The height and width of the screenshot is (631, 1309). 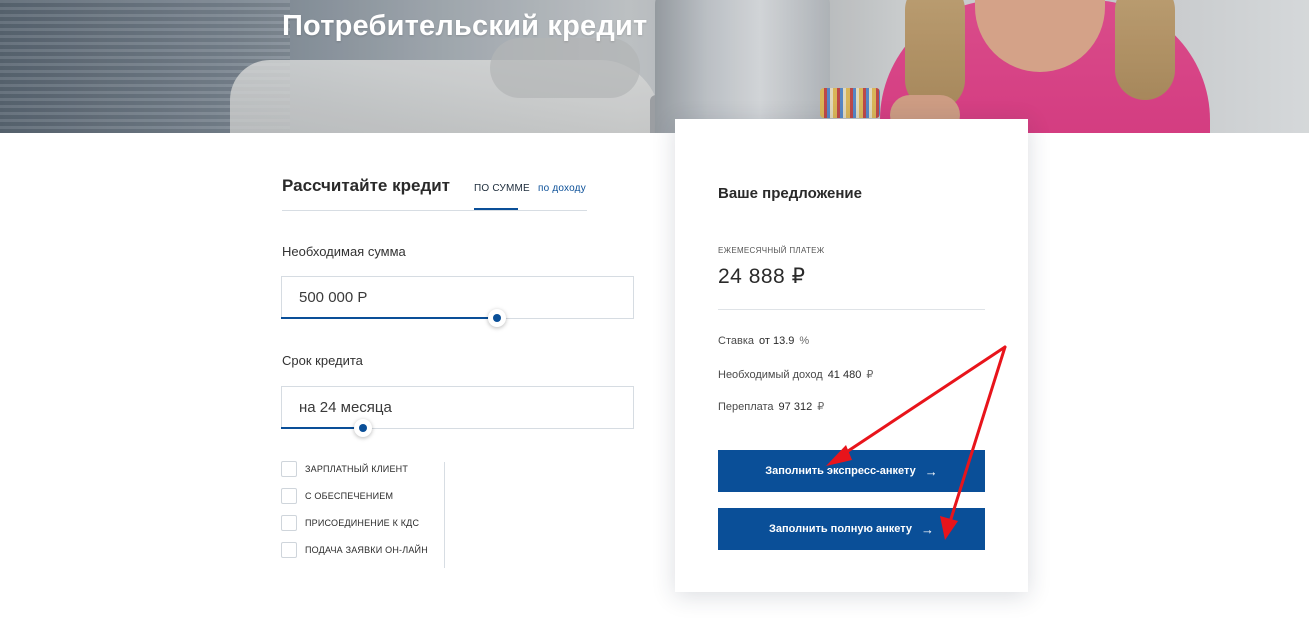 What do you see at coordinates (562, 188) in the screenshot?
I see `tab-by-income: по доходу` at bounding box center [562, 188].